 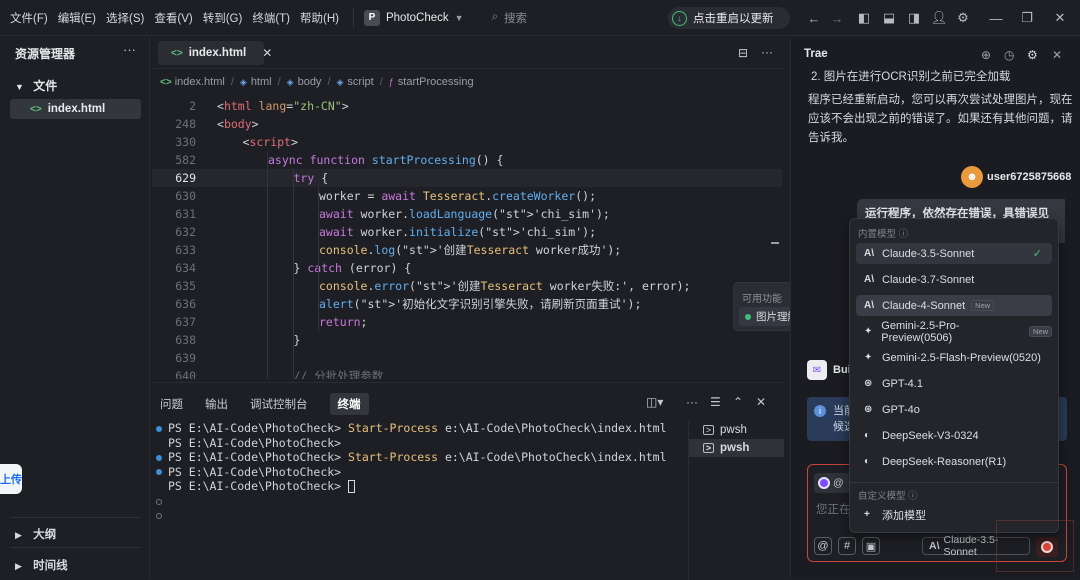 What do you see at coordinates (736, 430) in the screenshot?
I see `terminal-item: > pwsh` at bounding box center [736, 430].